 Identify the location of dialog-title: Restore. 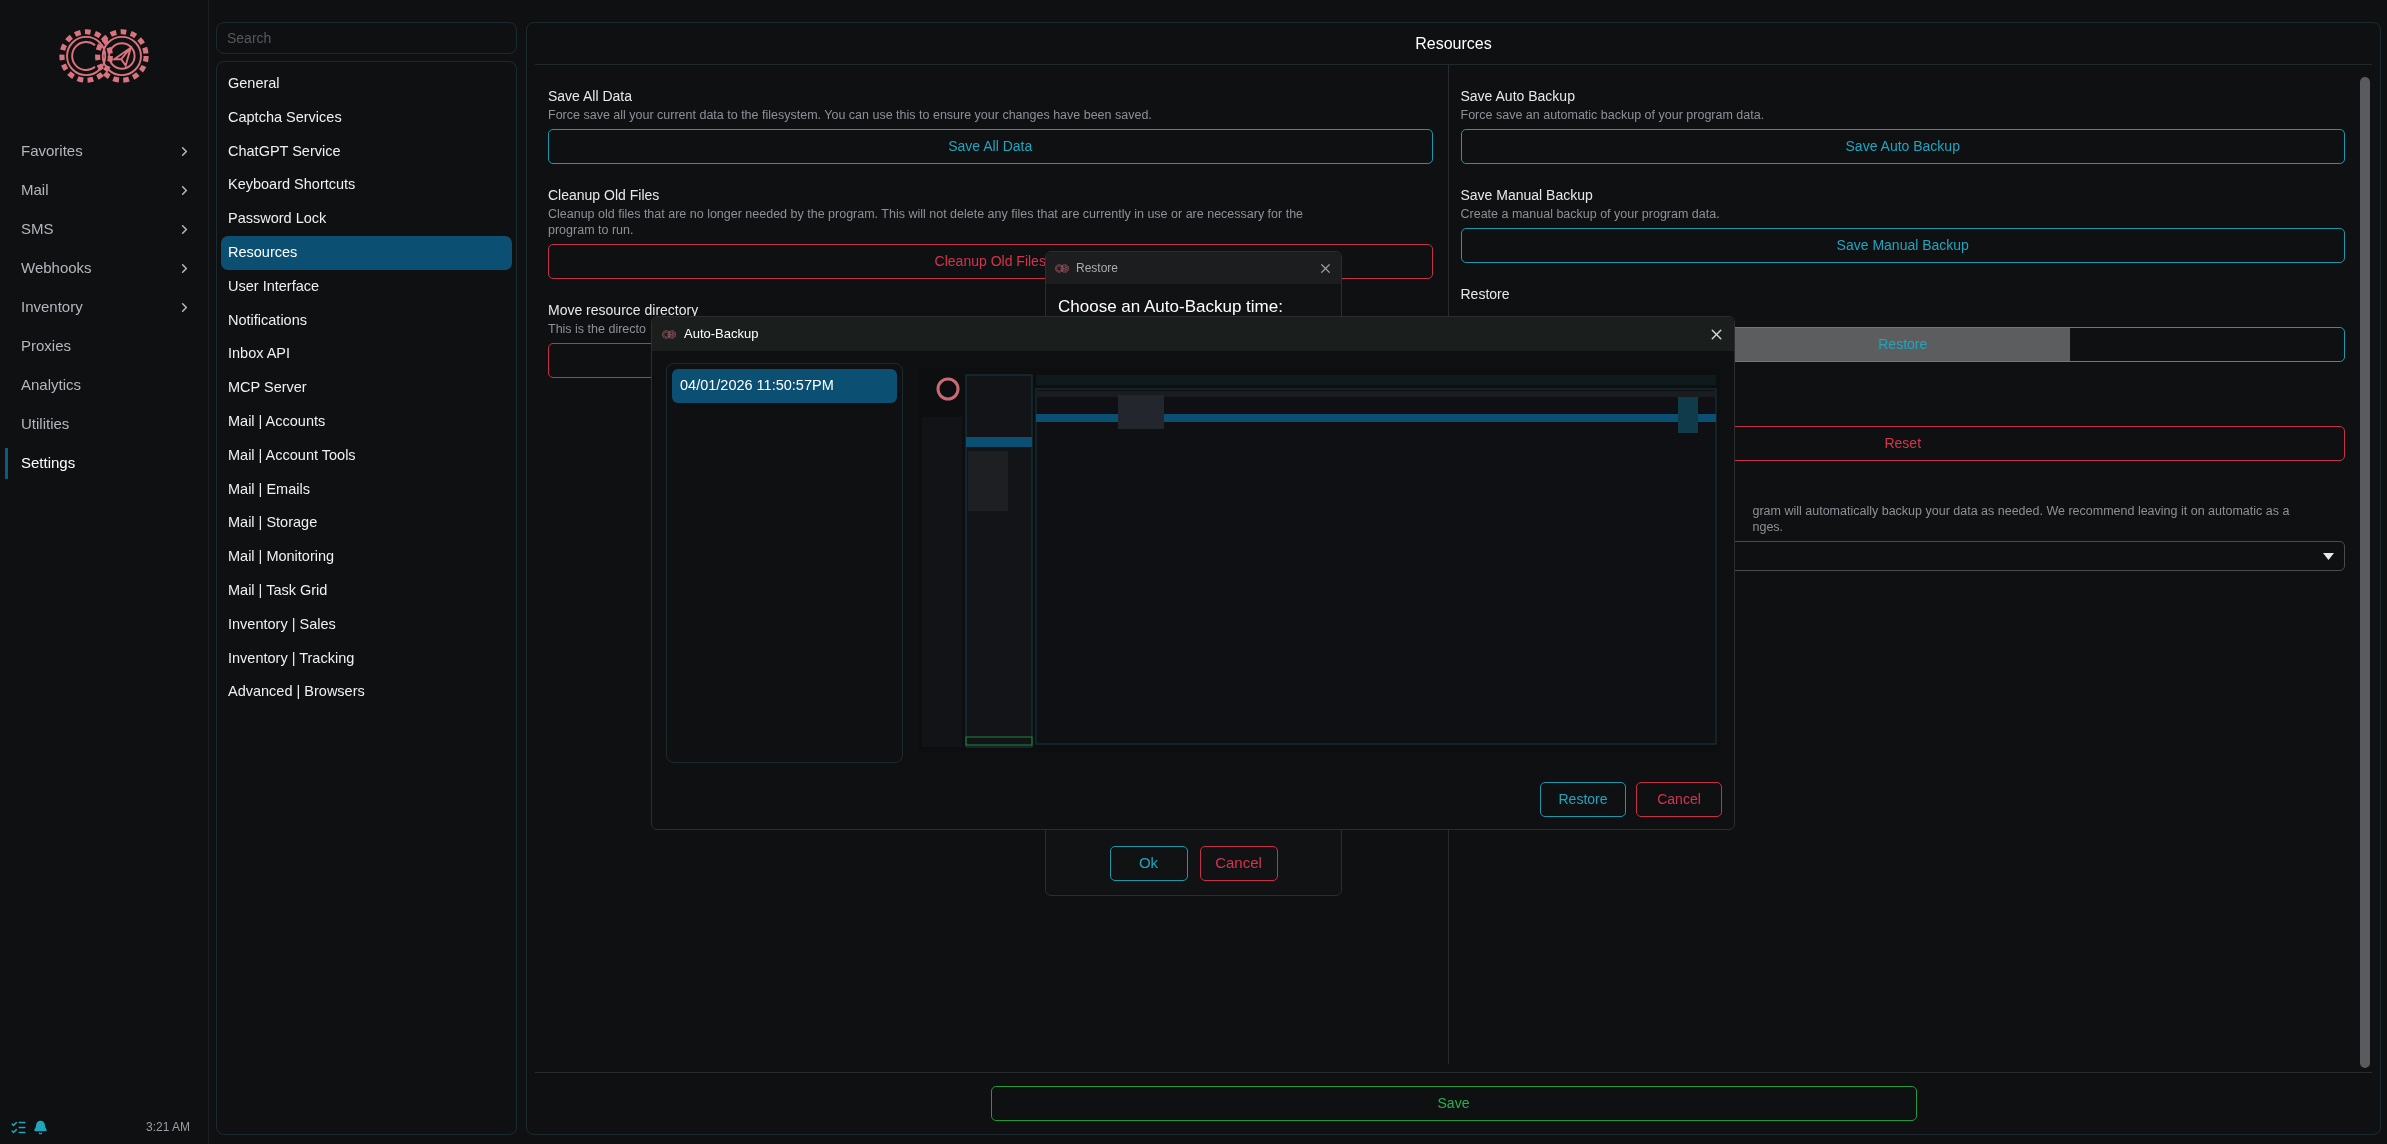
(1097, 268).